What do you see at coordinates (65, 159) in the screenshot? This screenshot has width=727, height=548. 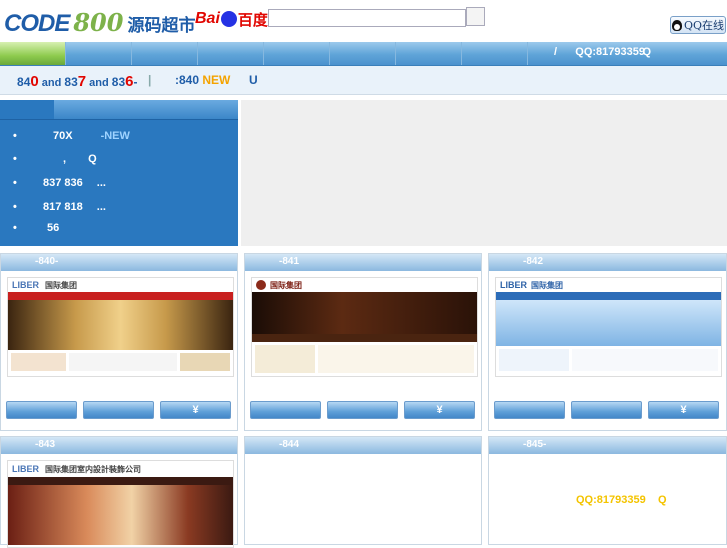 I see `news-item-text: ,` at bounding box center [65, 159].